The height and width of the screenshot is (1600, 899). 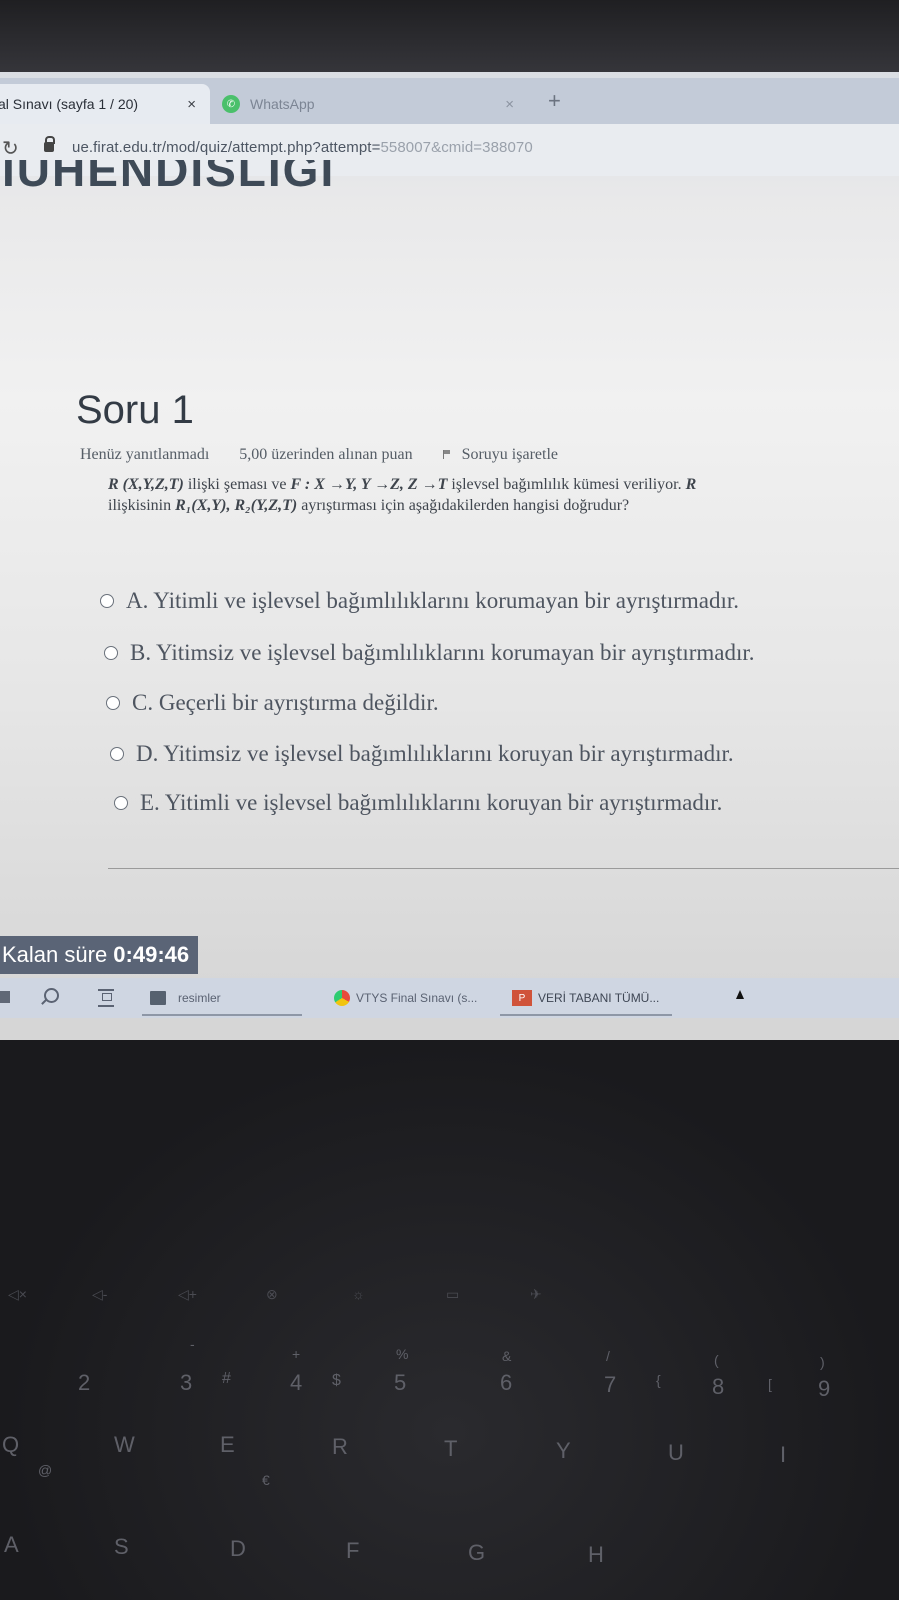 What do you see at coordinates (100, 1294) in the screenshot?
I see `volume-down-key-icon: ◁-` at bounding box center [100, 1294].